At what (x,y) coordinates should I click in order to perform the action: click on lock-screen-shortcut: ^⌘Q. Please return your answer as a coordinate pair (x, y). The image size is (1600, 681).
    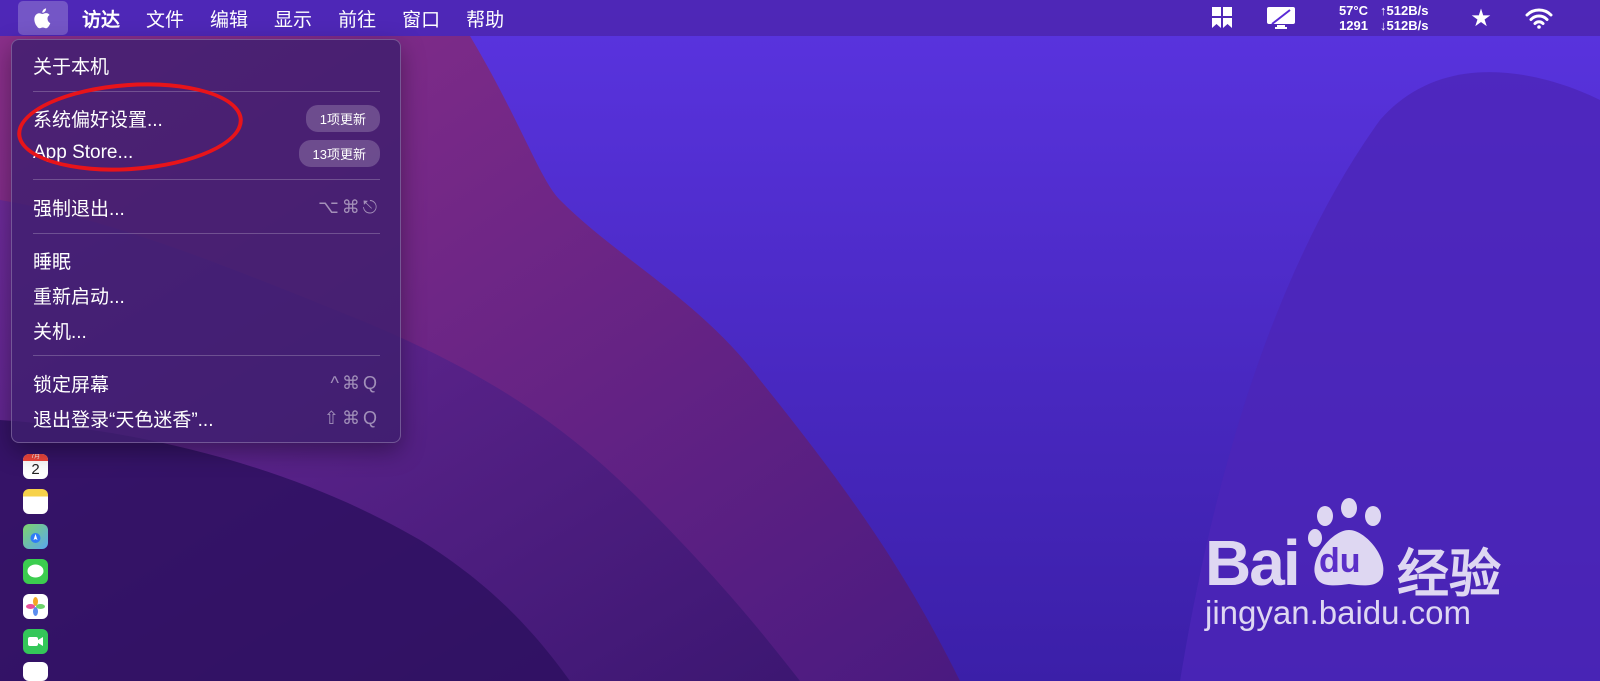
    Looking at the image, I should click on (355, 382).